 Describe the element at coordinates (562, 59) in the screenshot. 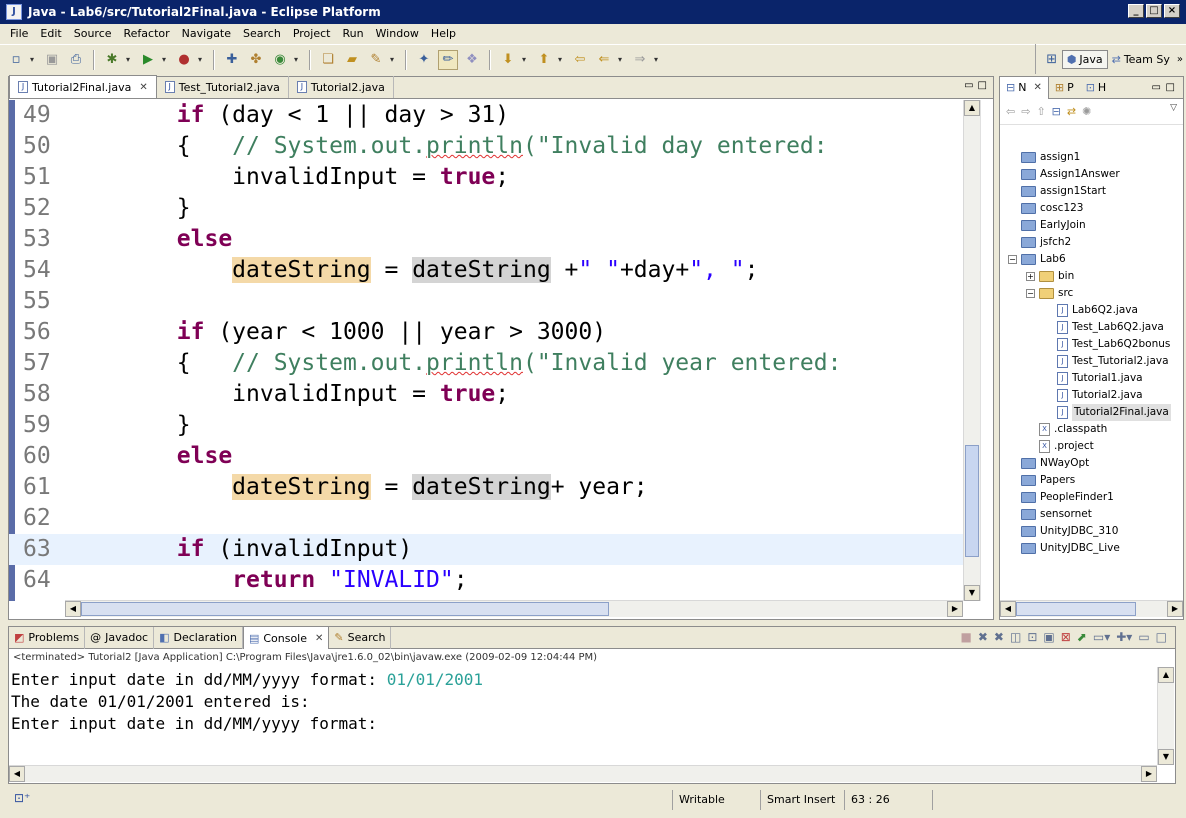

I see `previous-annotation-dropdown-icon: ▾` at that location.